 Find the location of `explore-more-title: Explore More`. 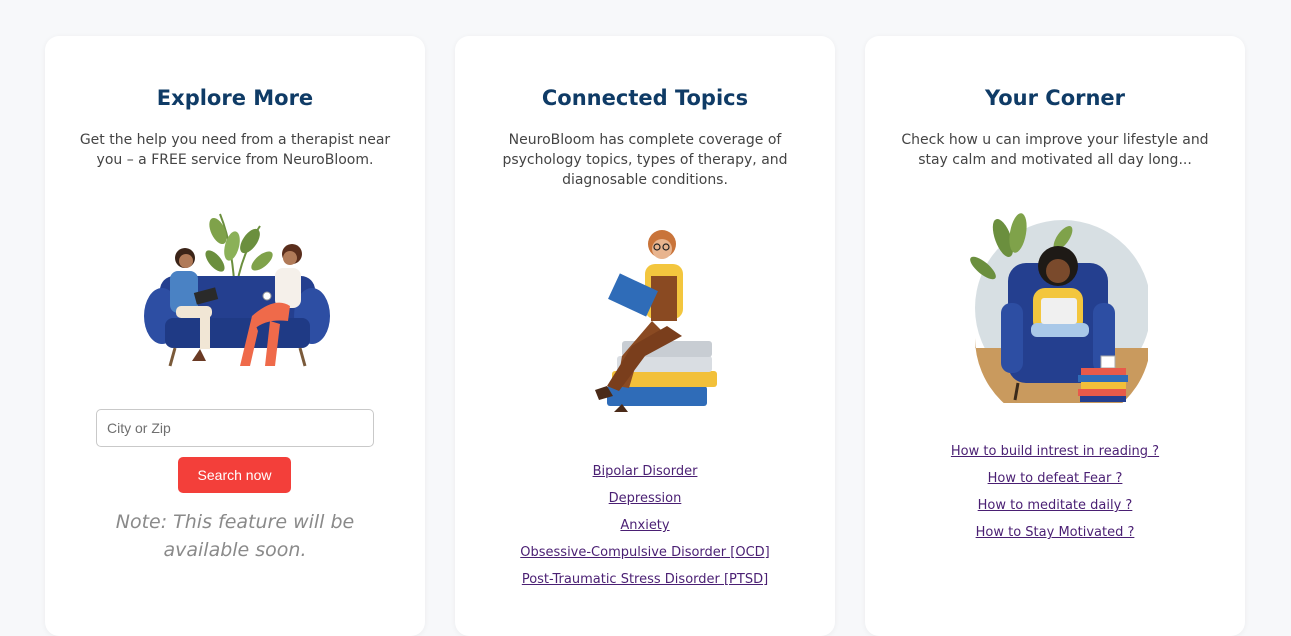

explore-more-title: Explore More is located at coordinates (235, 98).